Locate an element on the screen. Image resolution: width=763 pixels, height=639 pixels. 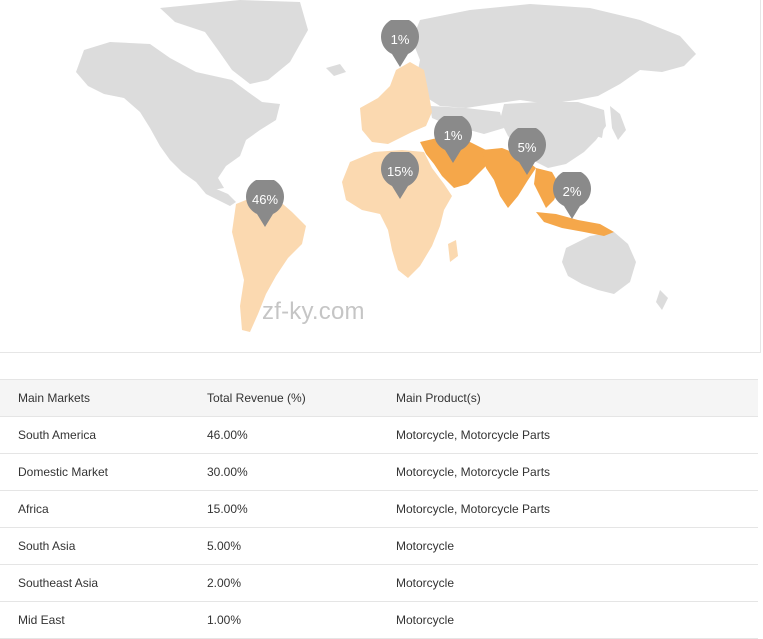
map-pin-south-america: 46% is located at coordinates (265, 204).